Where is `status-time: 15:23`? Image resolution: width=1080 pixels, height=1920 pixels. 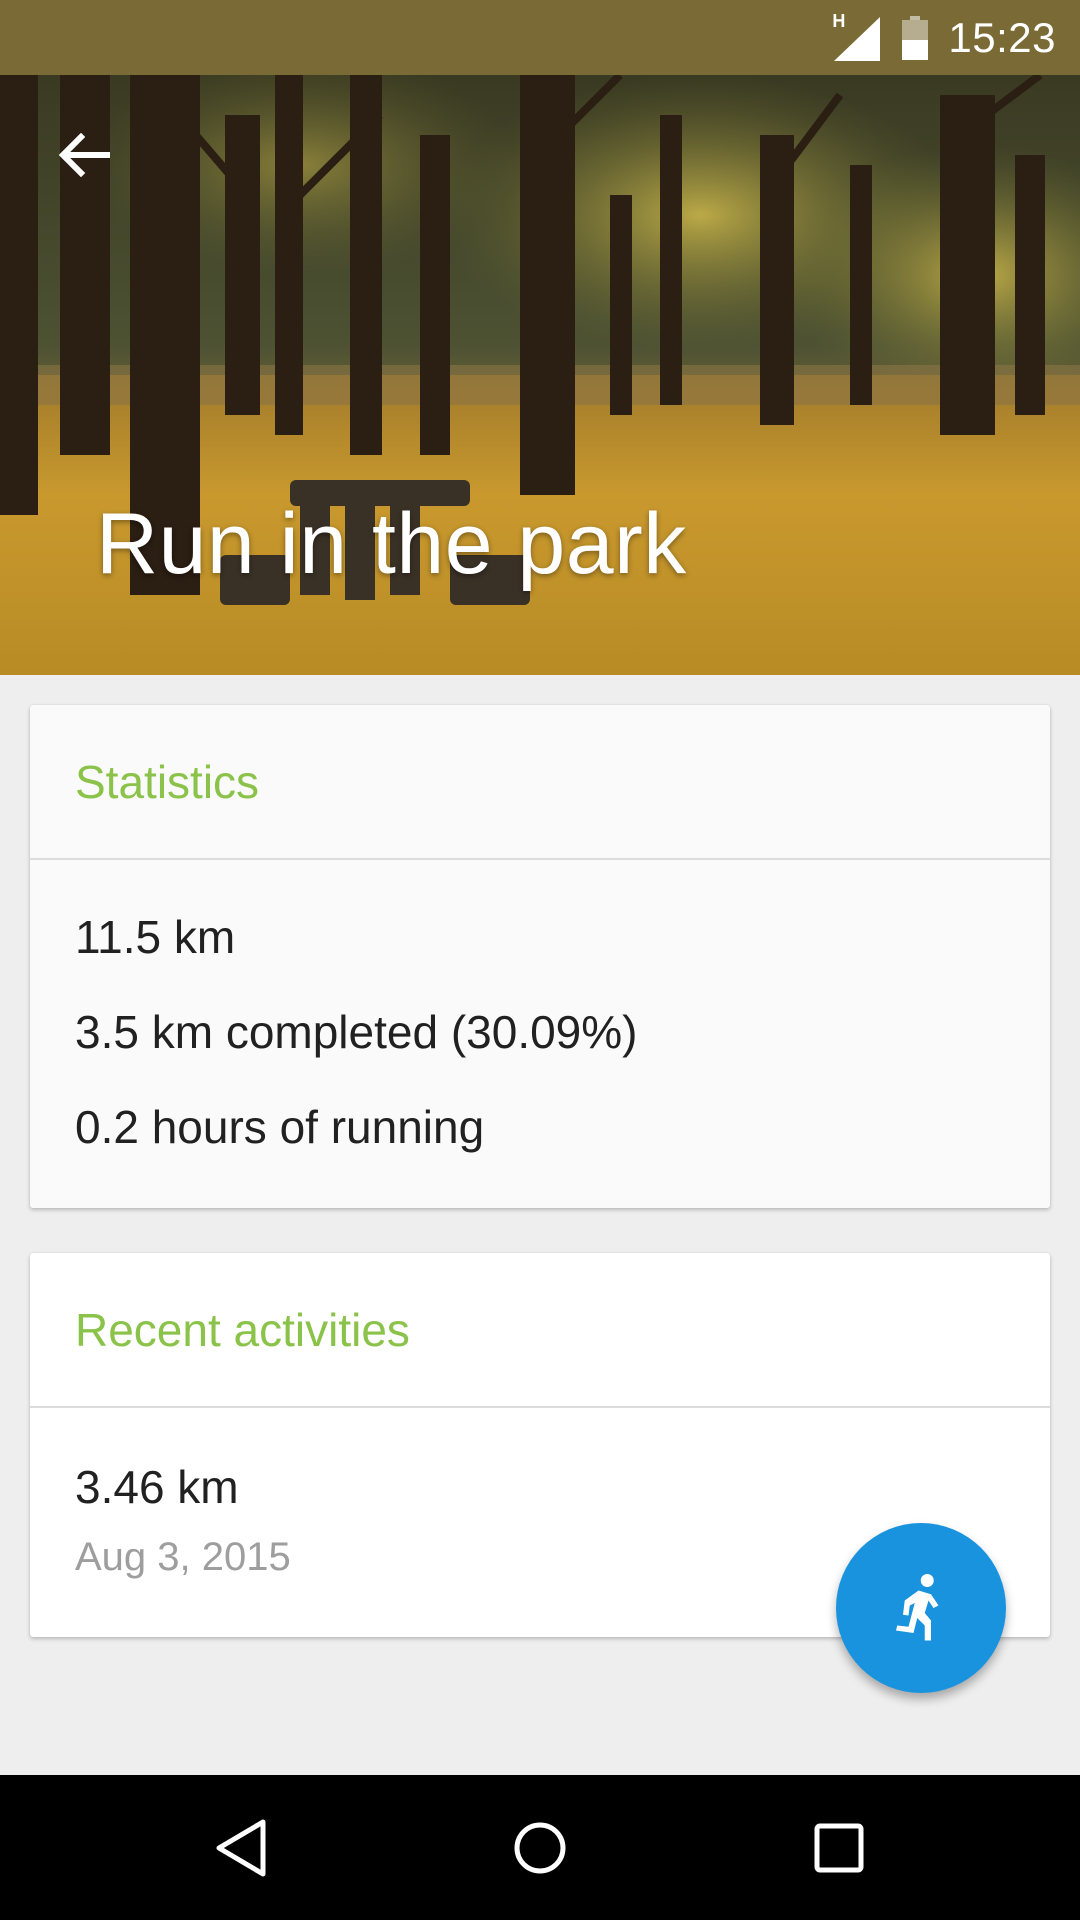
status-time: 15:23 is located at coordinates (1002, 37).